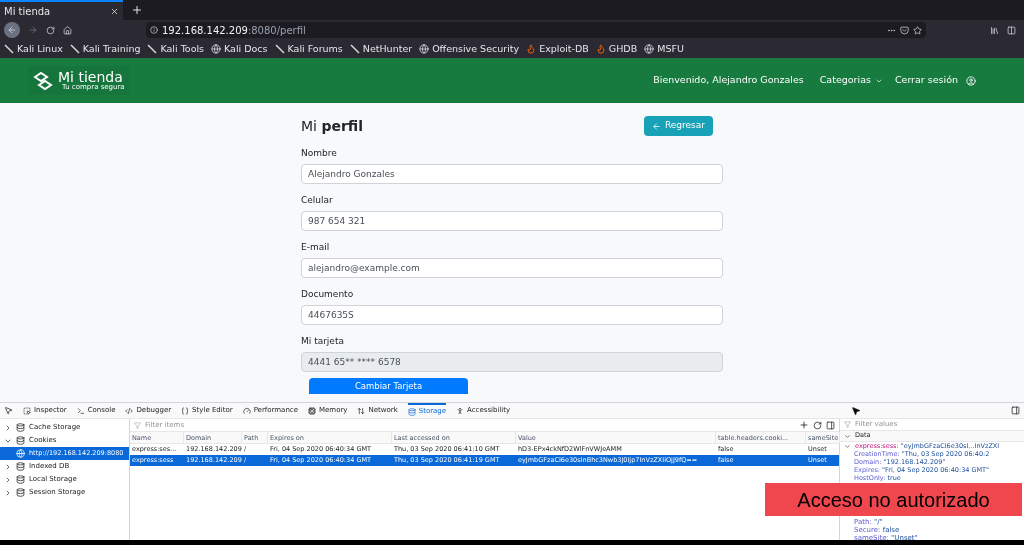 The width and height of the screenshot is (1024, 545). I want to click on categories-menu: Categorias, so click(851, 80).